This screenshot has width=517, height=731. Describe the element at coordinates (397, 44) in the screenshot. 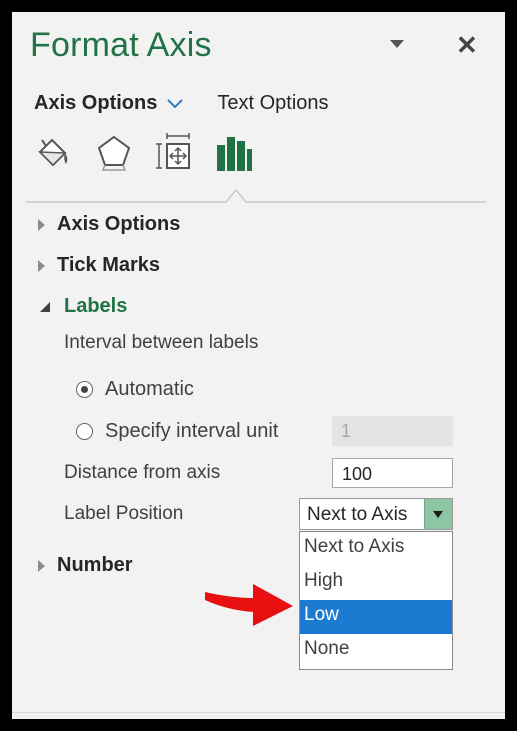

I see `task-pane-options-button` at that location.